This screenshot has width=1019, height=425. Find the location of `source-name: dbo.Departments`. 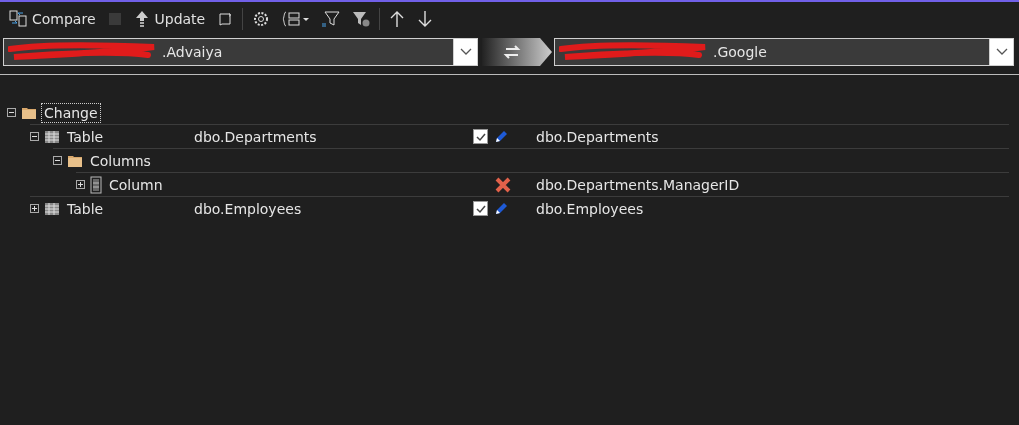

source-name: dbo.Departments is located at coordinates (255, 136).